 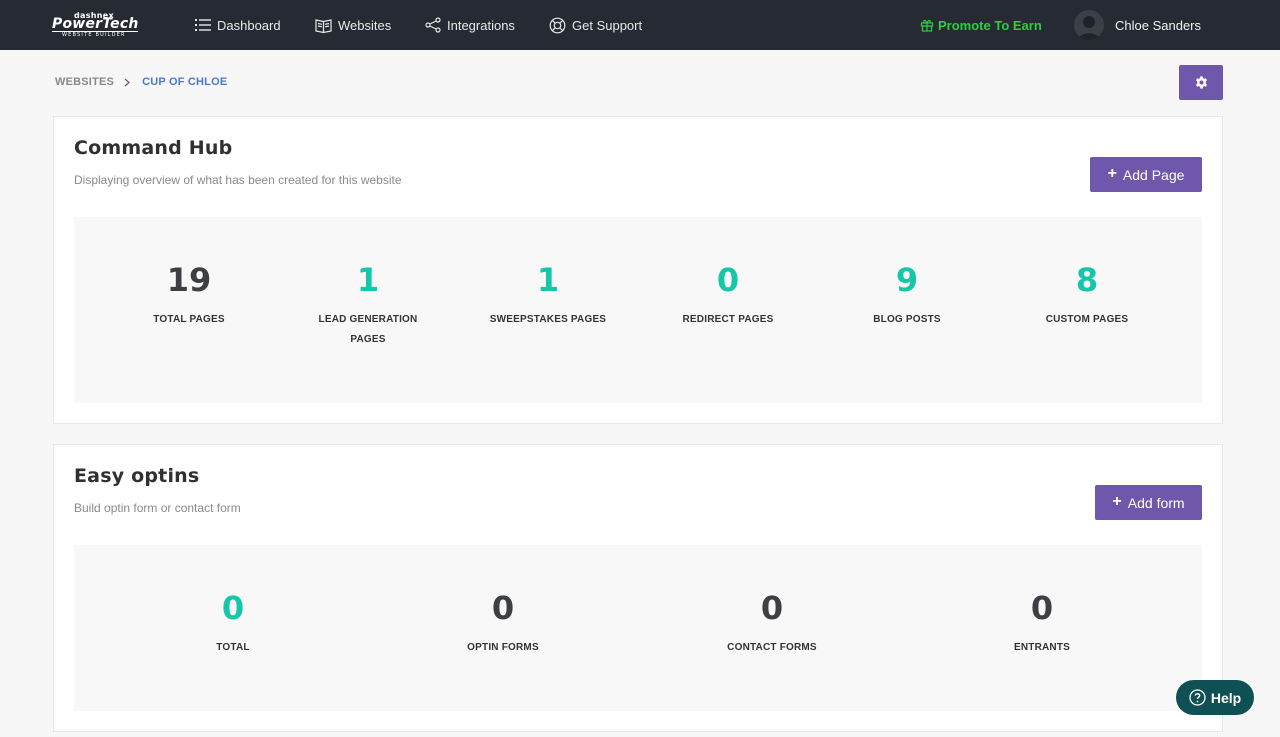 I want to click on nav-dashboard: Dashboard, so click(x=238, y=25).